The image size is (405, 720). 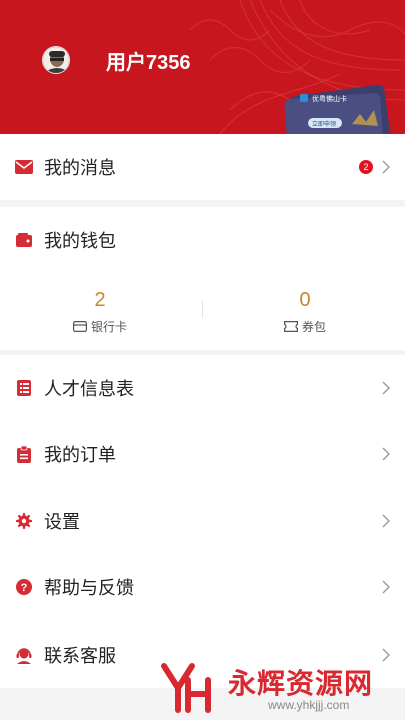 What do you see at coordinates (202, 388) in the screenshot?
I see `menu-item-talent-form: 人才信息表` at bounding box center [202, 388].